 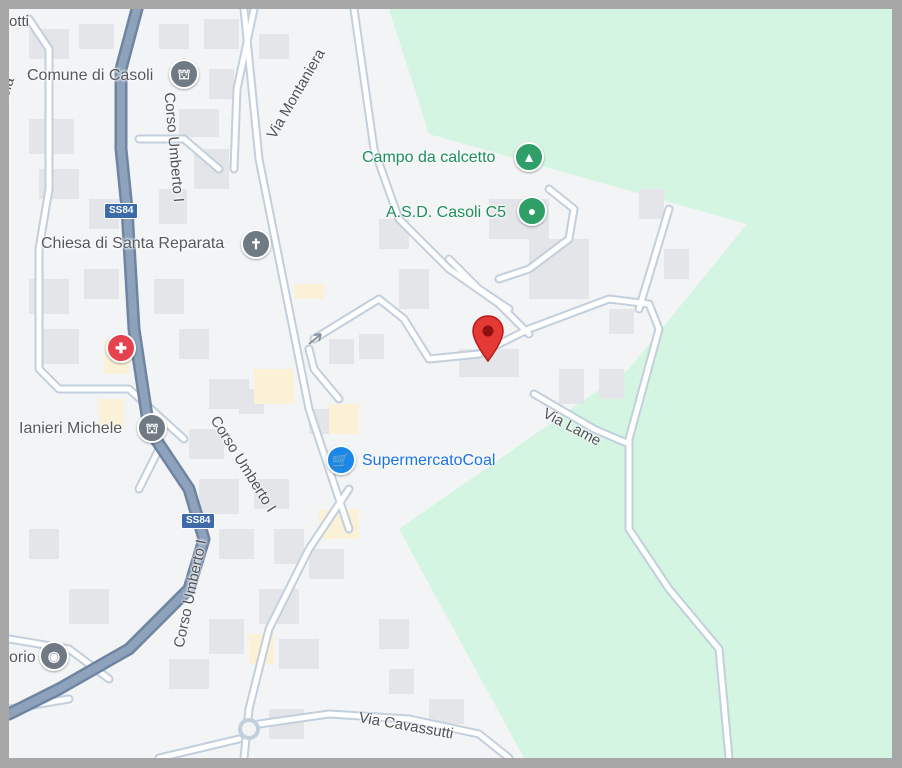 What do you see at coordinates (19, 21) in the screenshot?
I see `road-label-top-left: otti` at bounding box center [19, 21].